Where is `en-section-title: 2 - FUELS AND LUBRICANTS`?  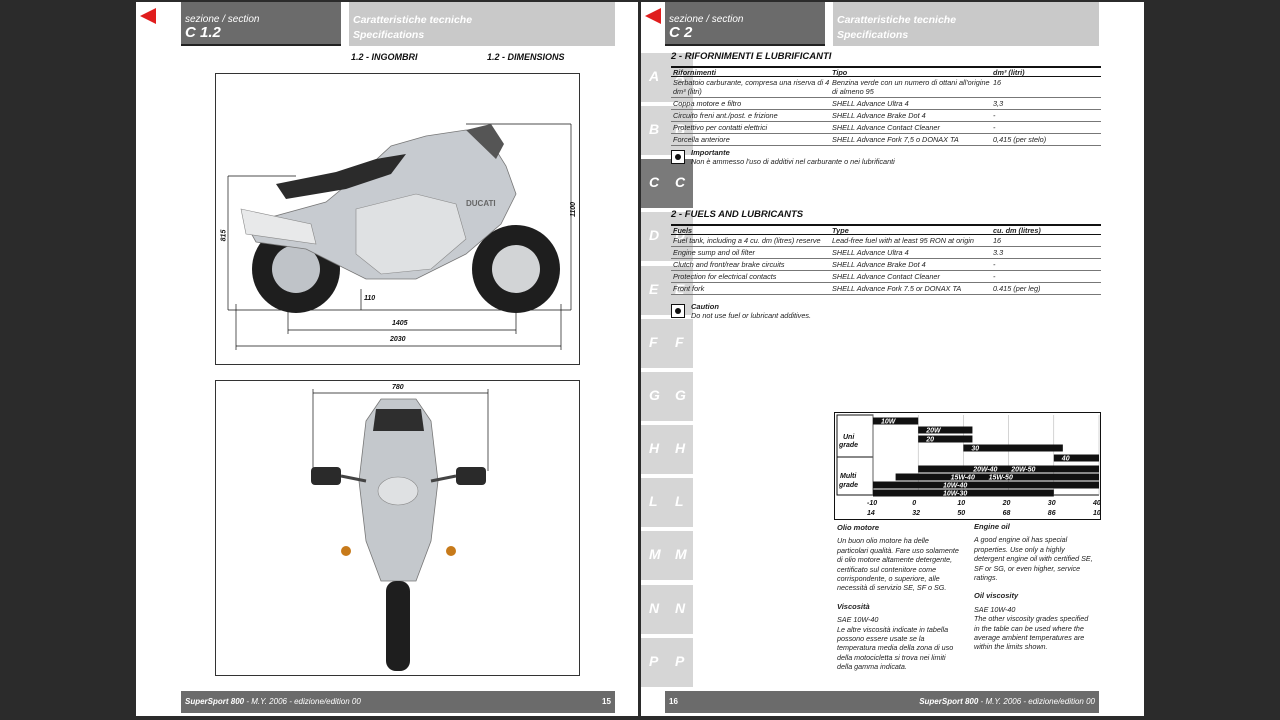 en-section-title: 2 - FUELS AND LUBRICANTS is located at coordinates (737, 214).